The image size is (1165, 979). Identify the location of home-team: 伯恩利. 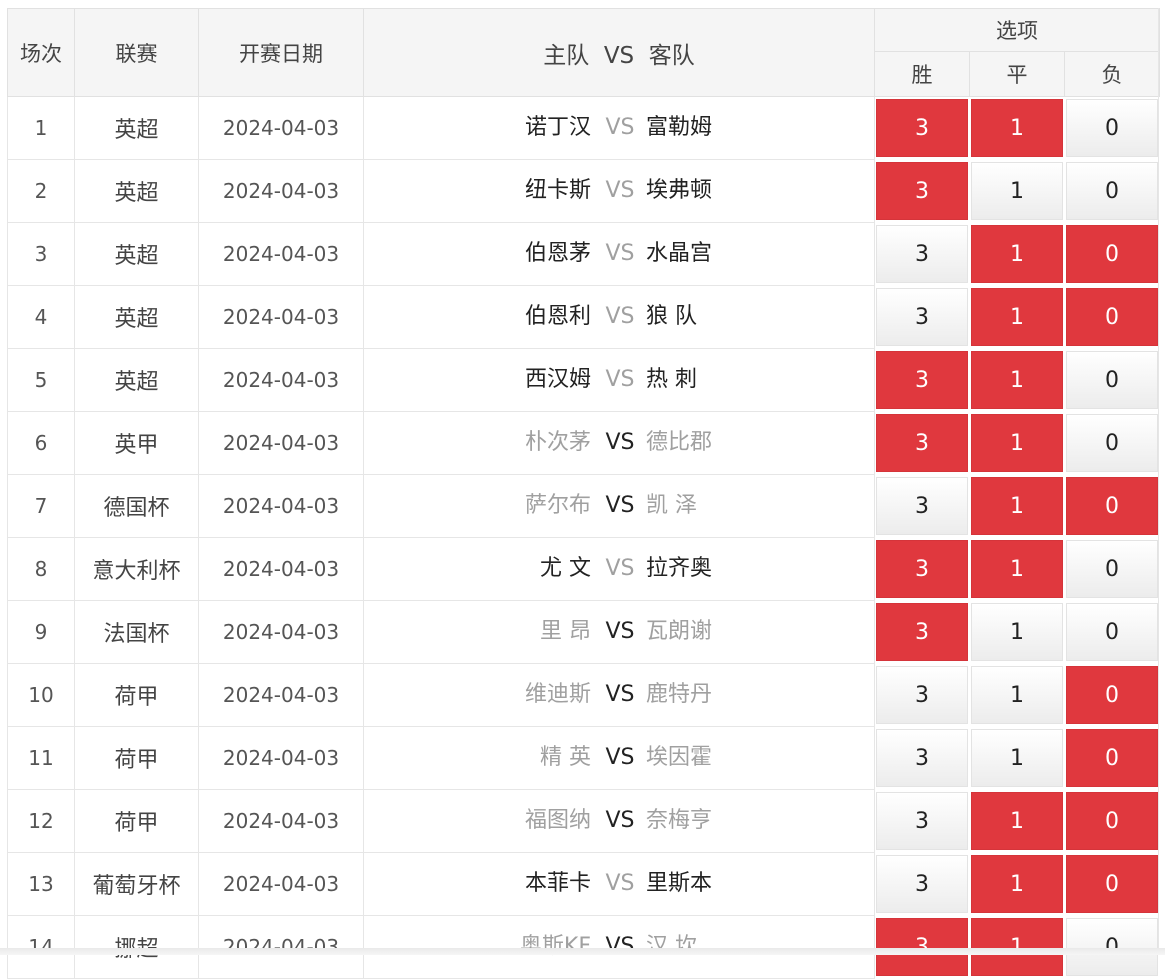
(557, 316).